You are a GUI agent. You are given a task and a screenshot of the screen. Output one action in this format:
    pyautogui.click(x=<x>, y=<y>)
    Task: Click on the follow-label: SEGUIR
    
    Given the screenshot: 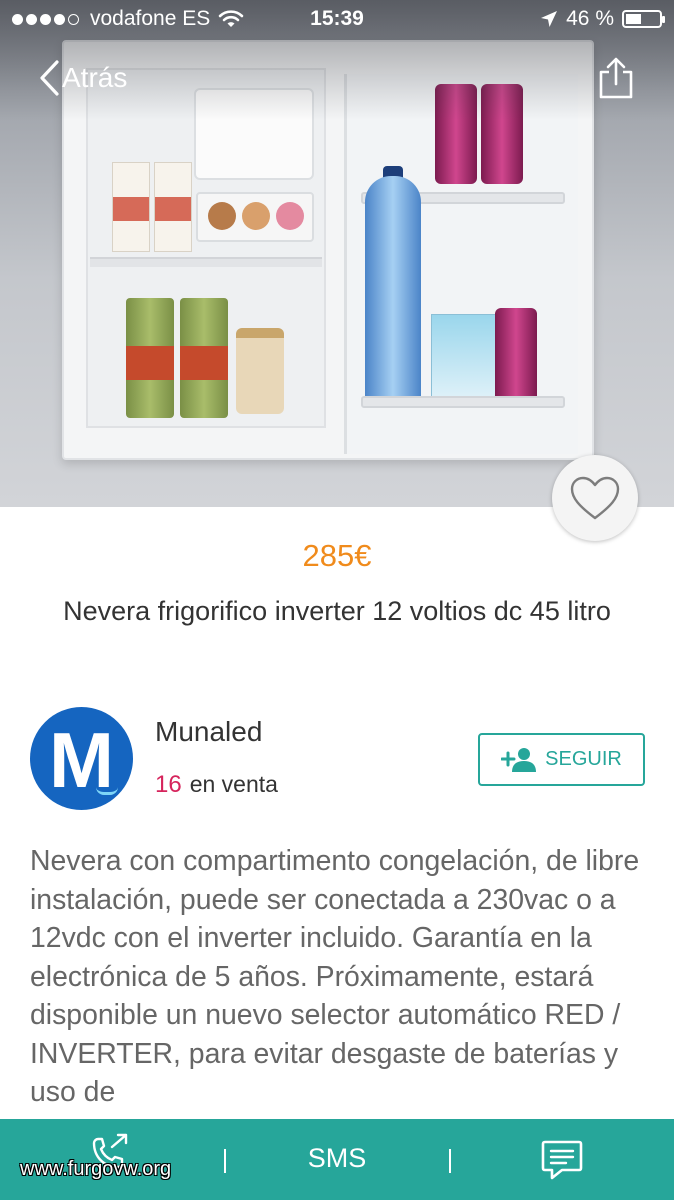 What is the action you would take?
    pyautogui.click(x=583, y=759)
    